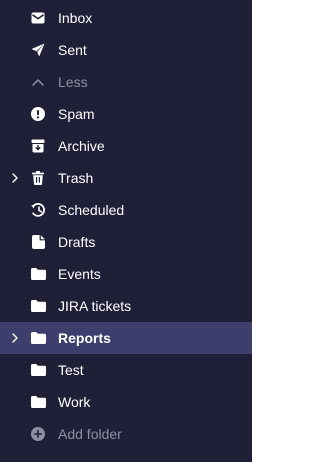 Image resolution: width=320 pixels, height=462 pixels. What do you see at coordinates (126, 338) in the screenshot?
I see `folder-item-reports: Reports` at bounding box center [126, 338].